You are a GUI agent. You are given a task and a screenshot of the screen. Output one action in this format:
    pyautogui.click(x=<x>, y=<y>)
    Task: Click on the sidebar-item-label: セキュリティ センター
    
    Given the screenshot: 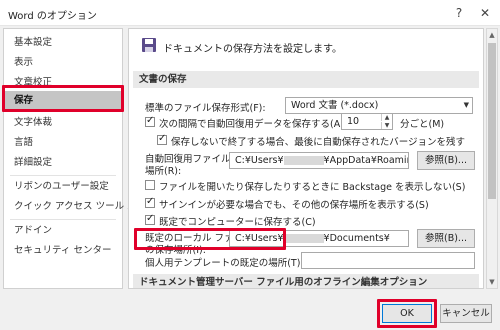 What is the action you would take?
    pyautogui.click(x=63, y=250)
    